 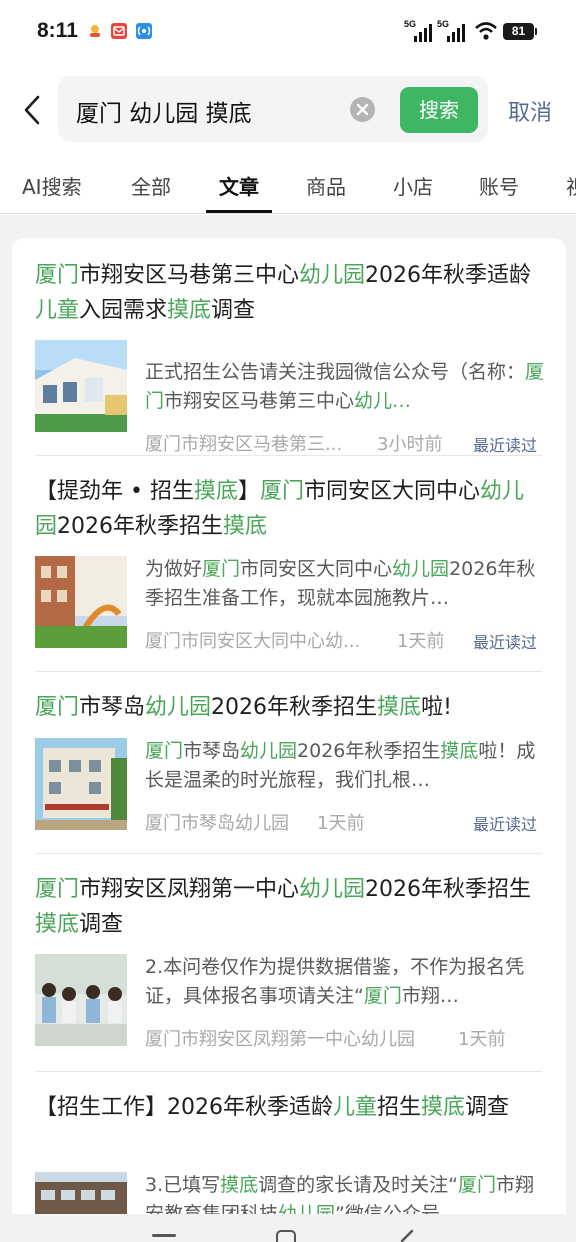 I want to click on status-time: 8:11, so click(x=57, y=30).